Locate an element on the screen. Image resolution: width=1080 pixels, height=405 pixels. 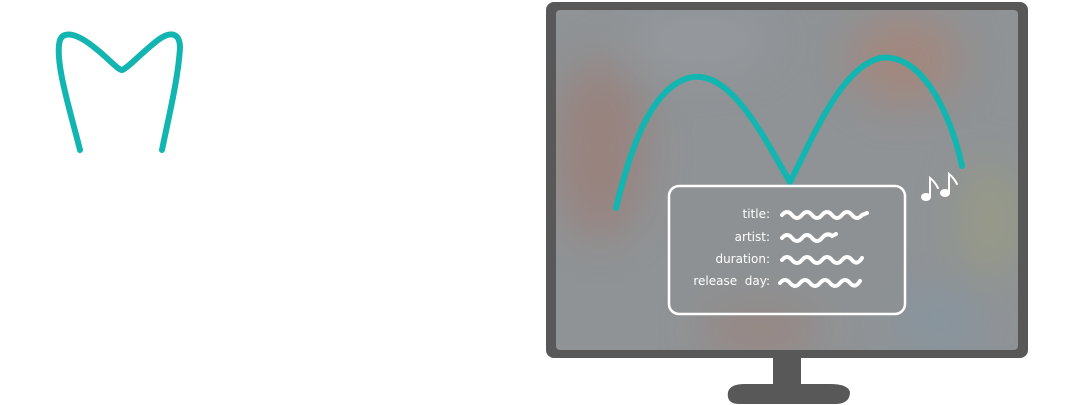
info-label-release-day: release day: is located at coordinates (731, 281).